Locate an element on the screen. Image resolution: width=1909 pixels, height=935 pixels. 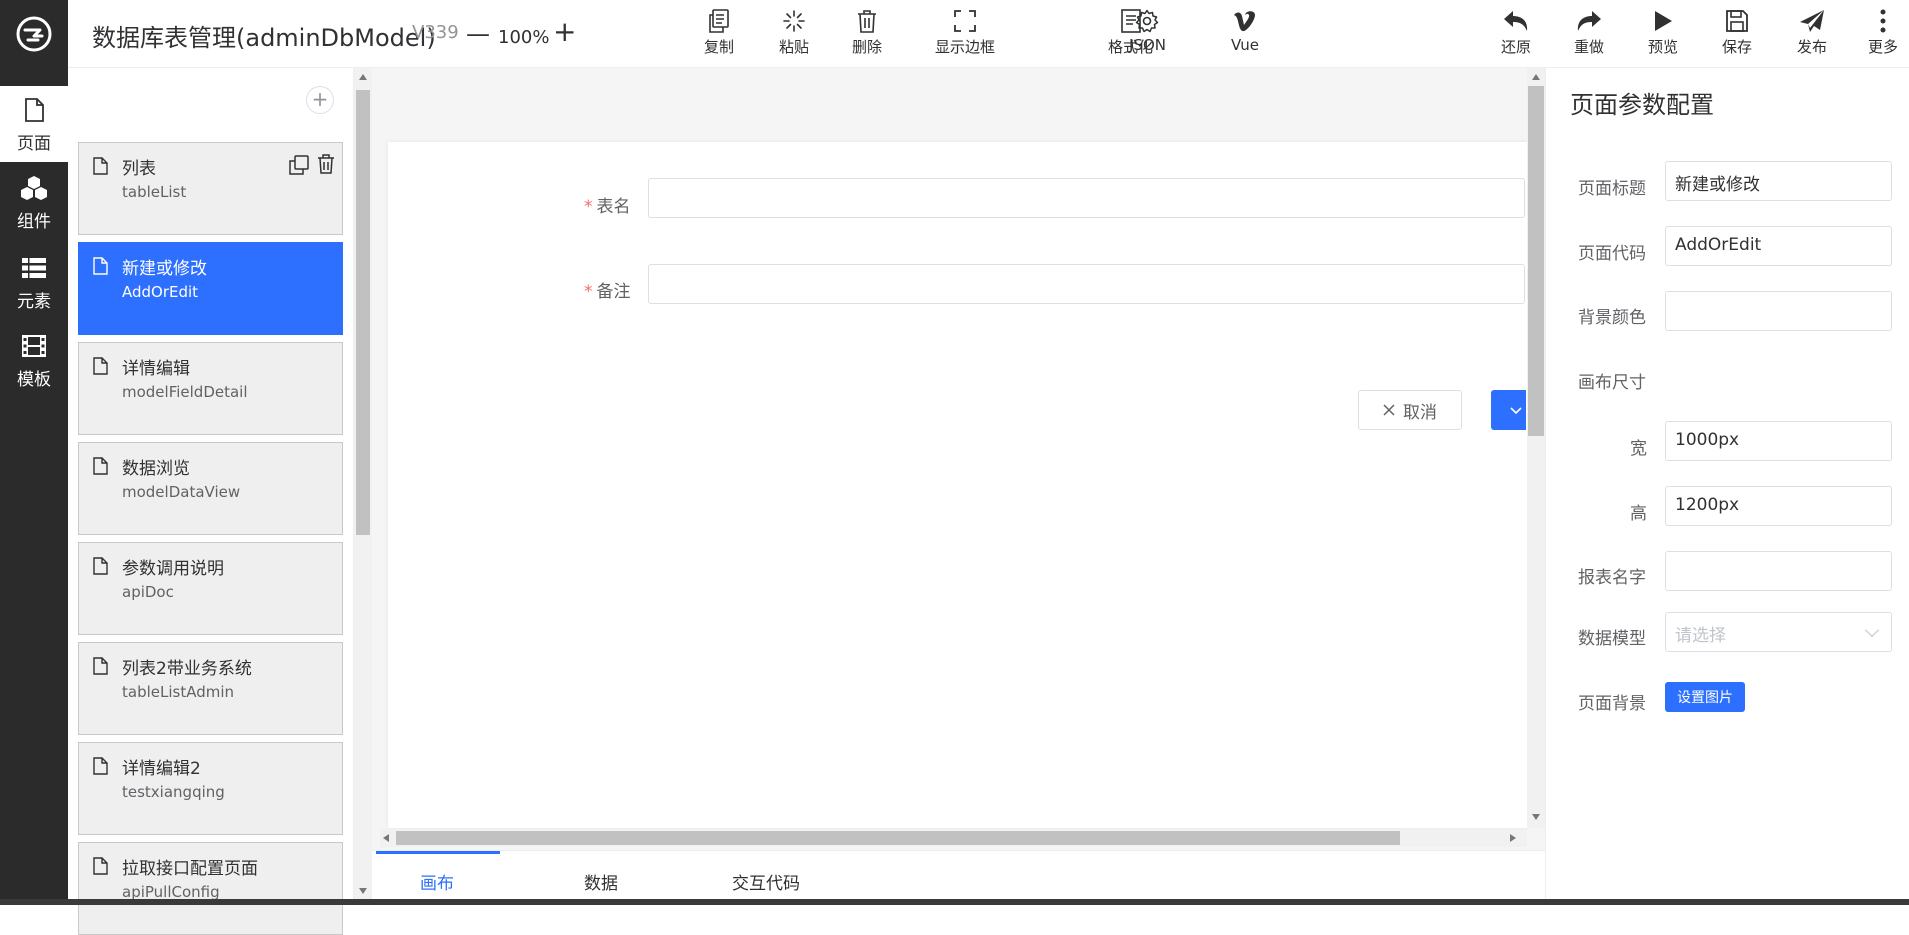
set-image-button: 设置图片 is located at coordinates (1705, 697).